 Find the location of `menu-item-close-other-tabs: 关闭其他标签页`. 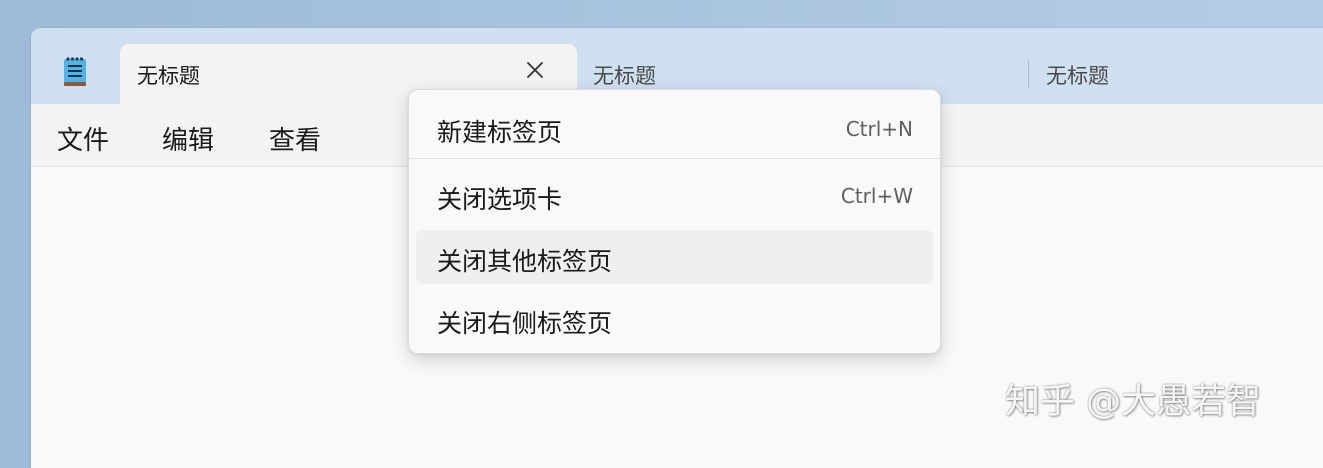

menu-item-close-other-tabs: 关闭其他标签页 is located at coordinates (674, 257).